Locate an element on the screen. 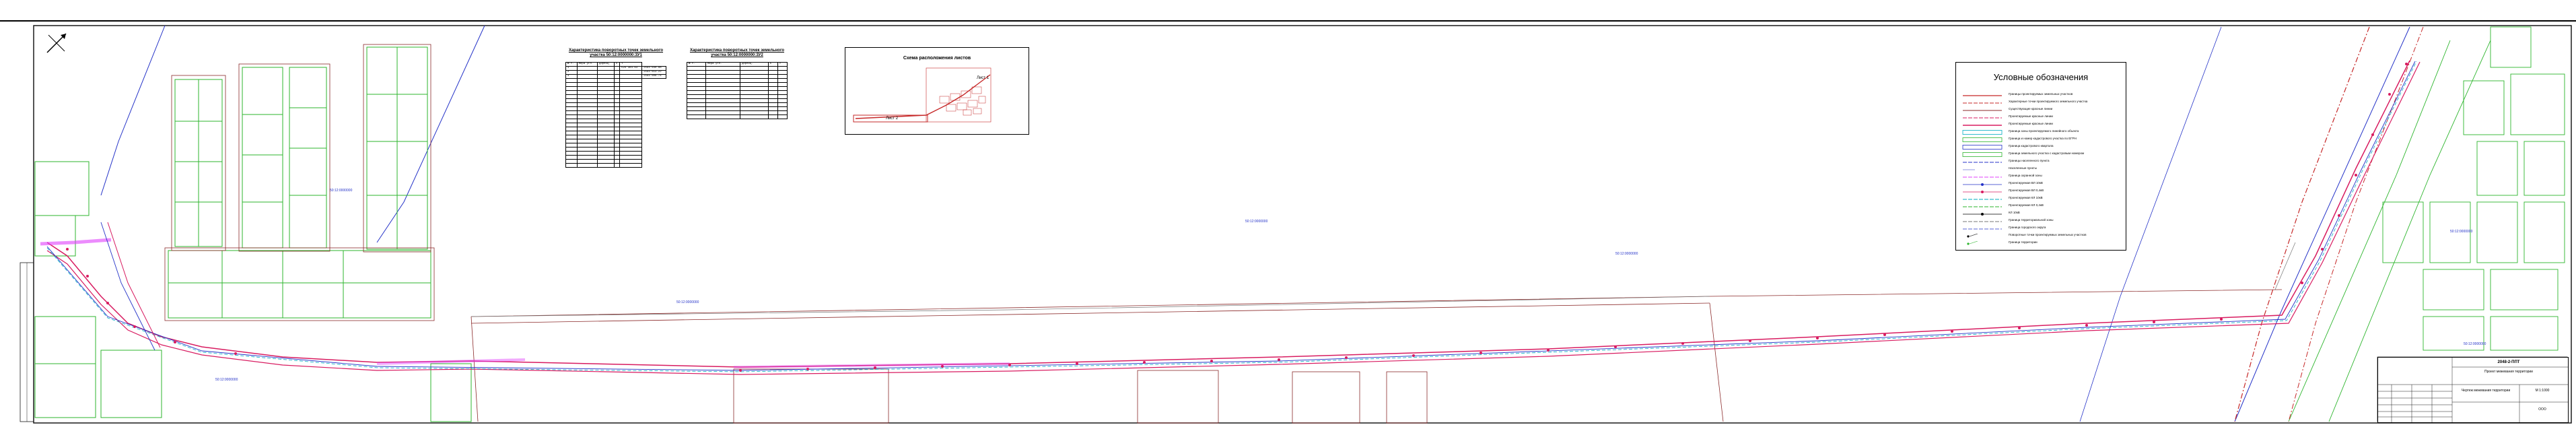  schema-sheet-2: Лист 2 is located at coordinates (892, 119).